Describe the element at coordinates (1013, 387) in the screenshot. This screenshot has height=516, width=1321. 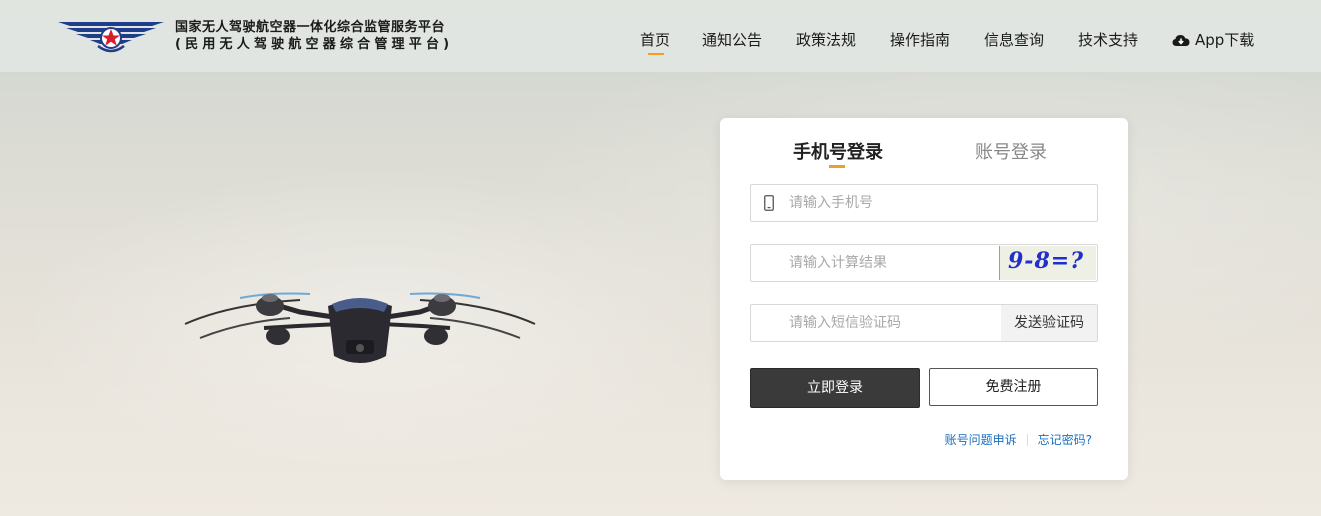
I see `register-button: 免费注册` at that location.